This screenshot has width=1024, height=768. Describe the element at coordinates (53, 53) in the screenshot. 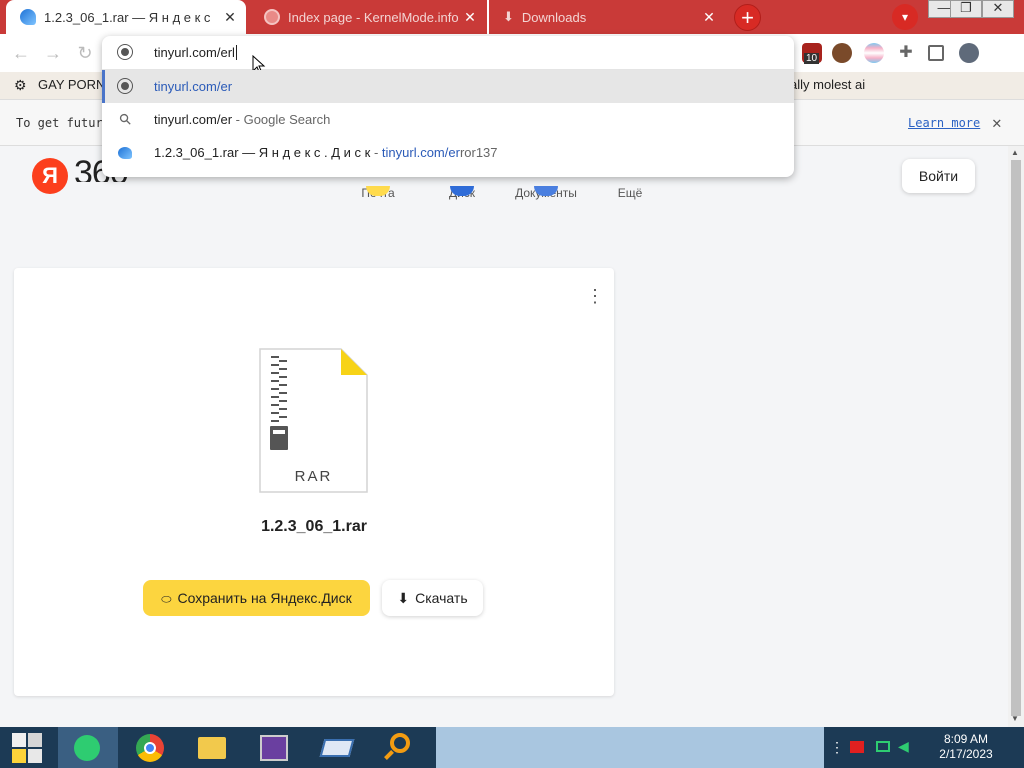

I see `forward-icon: →` at that location.